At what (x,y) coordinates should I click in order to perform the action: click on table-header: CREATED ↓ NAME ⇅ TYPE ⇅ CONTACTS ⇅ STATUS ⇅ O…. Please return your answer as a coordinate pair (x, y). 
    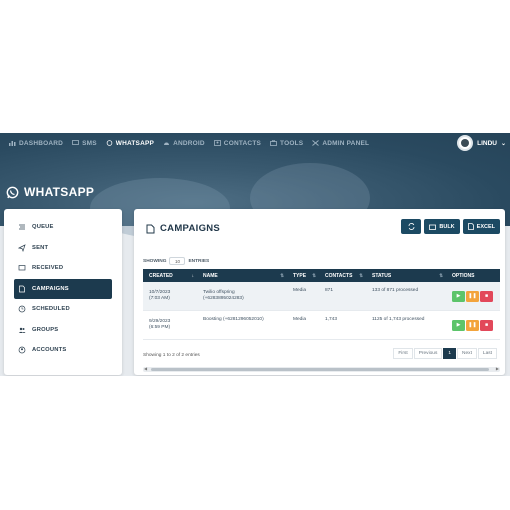
    Looking at the image, I should click on (321, 275).